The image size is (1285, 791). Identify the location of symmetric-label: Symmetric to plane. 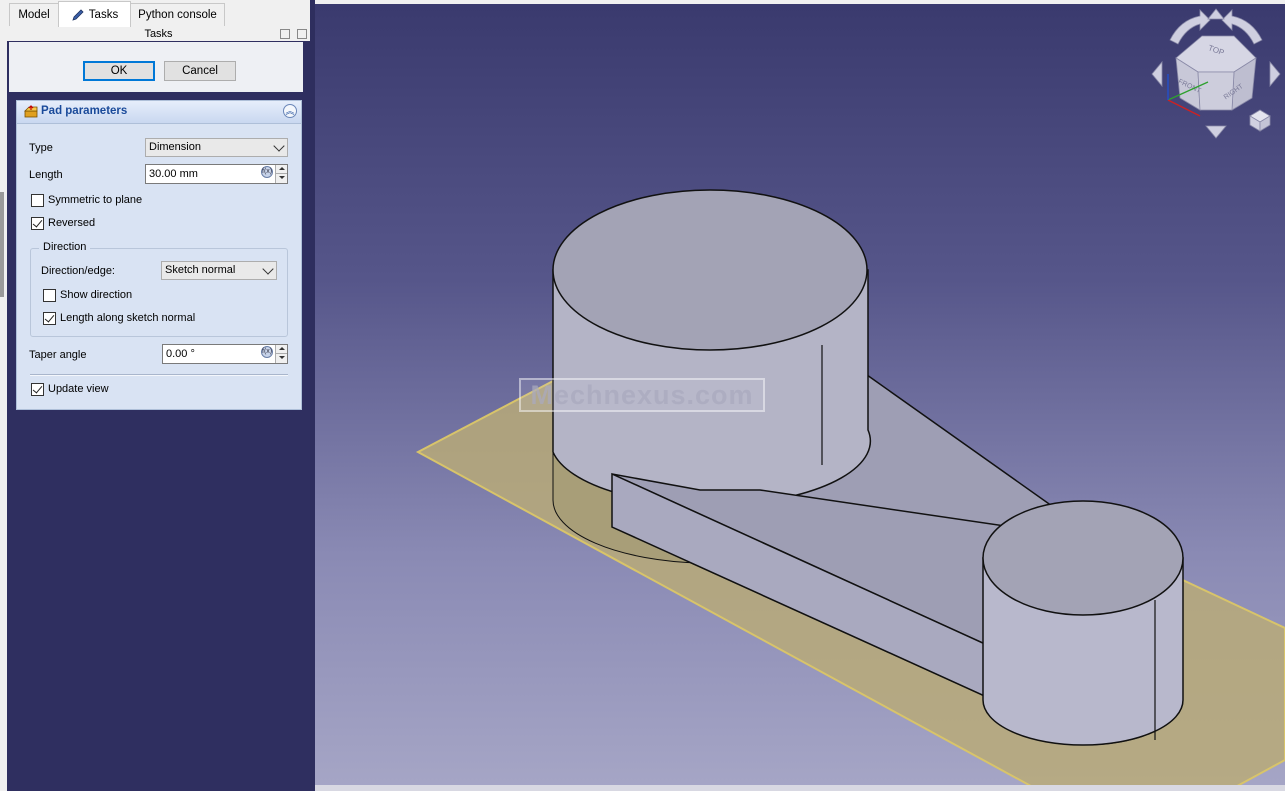
(95, 200).